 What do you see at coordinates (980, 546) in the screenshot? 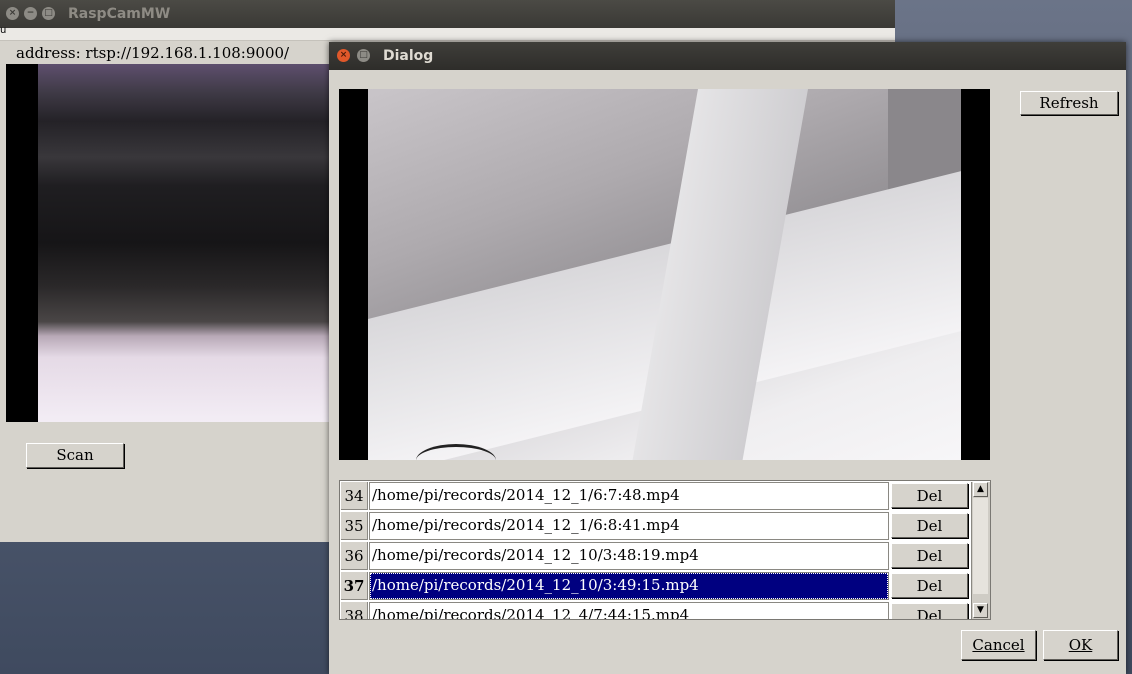
I see `scrollbar-thumb` at bounding box center [980, 546].